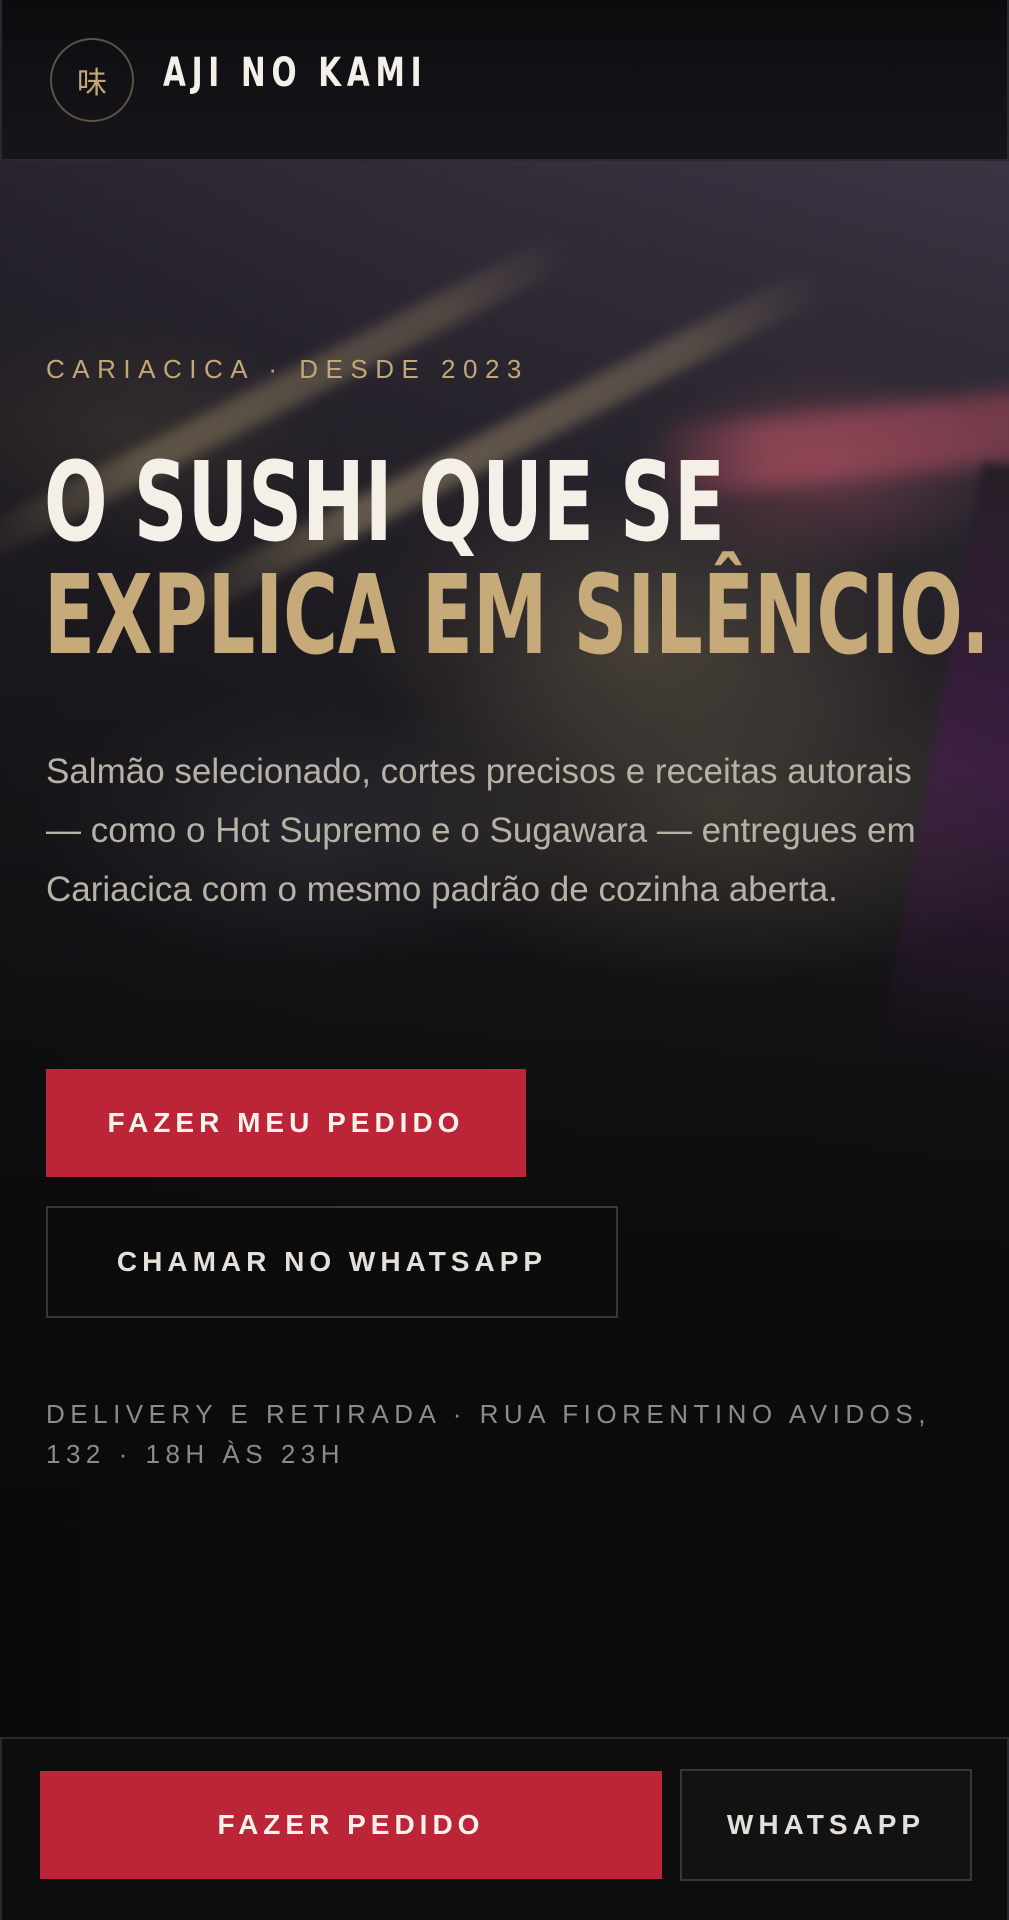 Image resolution: width=1009 pixels, height=1920 pixels. Describe the element at coordinates (287, 369) in the screenshot. I see `hero-eyebrow: CARIACICA · DESDE 2023` at that location.